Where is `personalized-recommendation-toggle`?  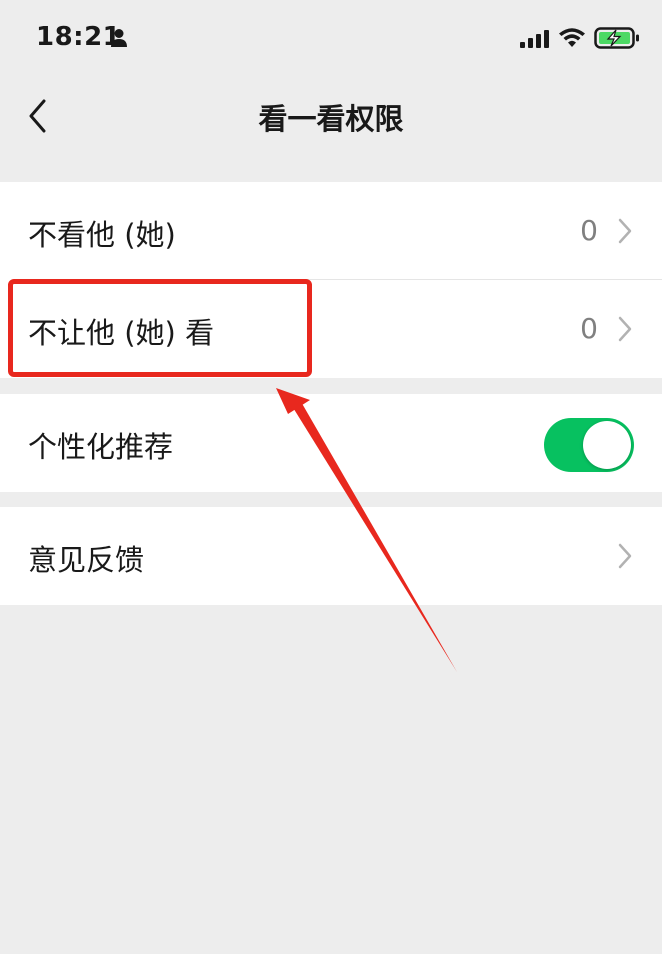 personalized-recommendation-toggle is located at coordinates (589, 445).